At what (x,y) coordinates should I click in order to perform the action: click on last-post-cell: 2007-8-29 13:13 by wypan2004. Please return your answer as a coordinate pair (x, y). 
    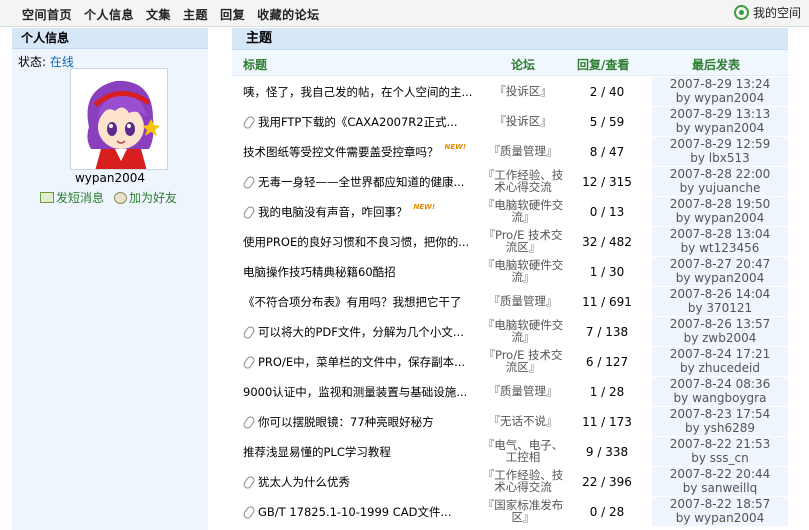
    Looking at the image, I should click on (720, 121).